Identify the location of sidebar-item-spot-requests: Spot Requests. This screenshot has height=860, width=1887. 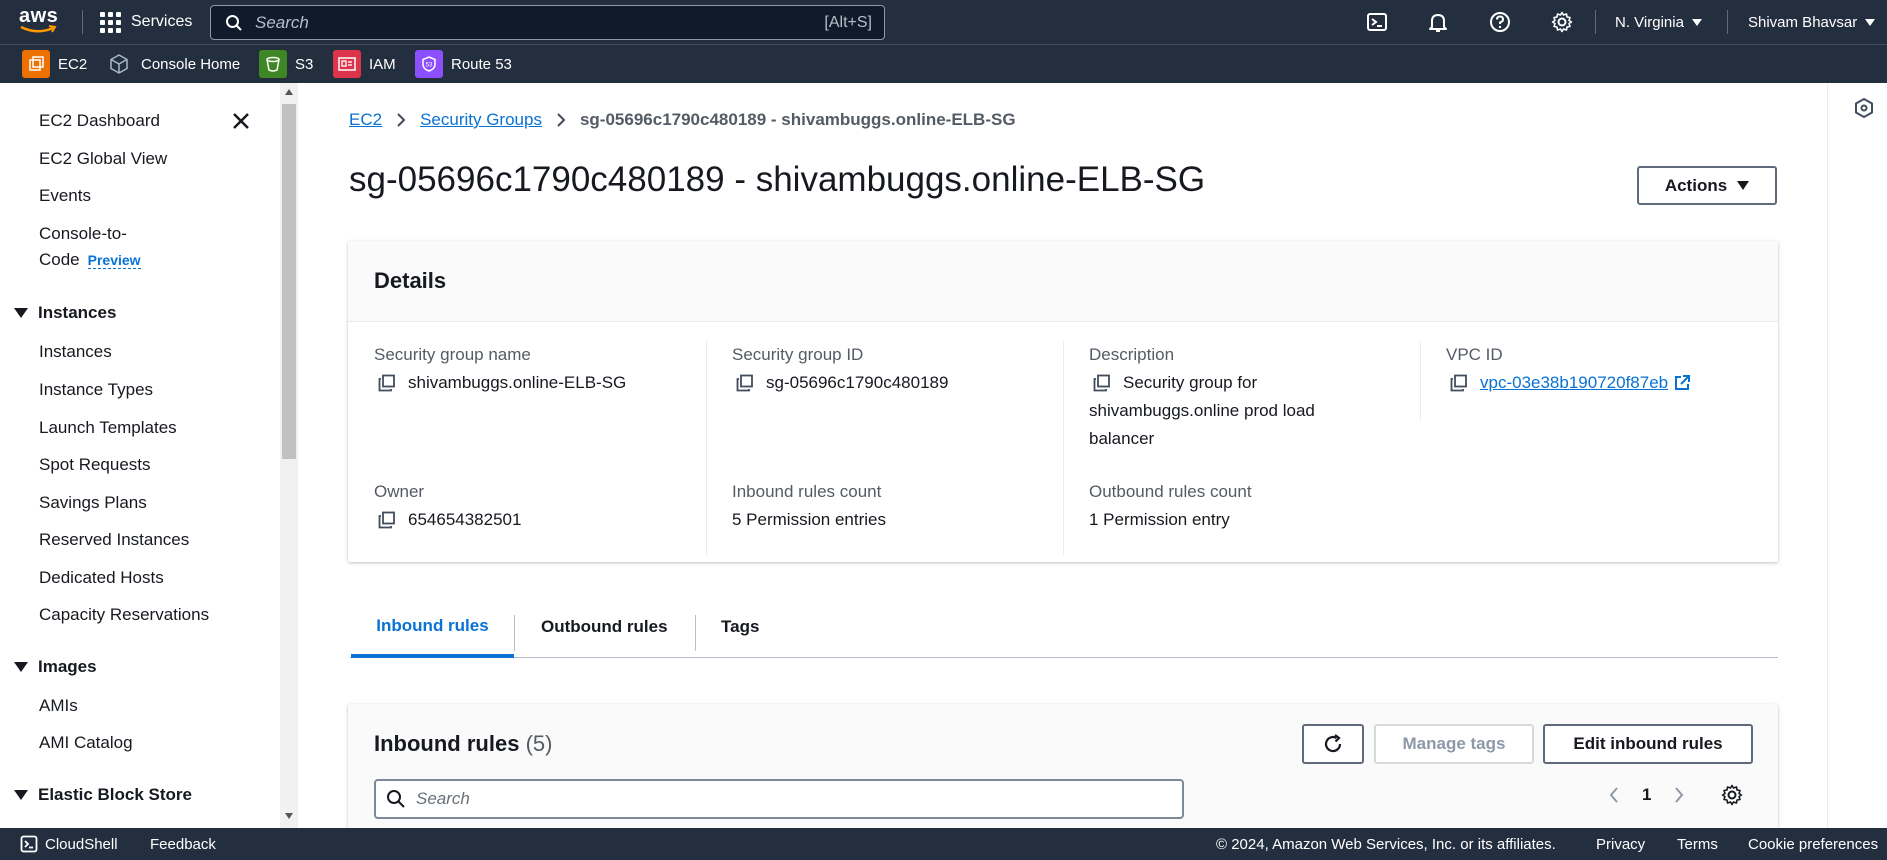
(95, 465).